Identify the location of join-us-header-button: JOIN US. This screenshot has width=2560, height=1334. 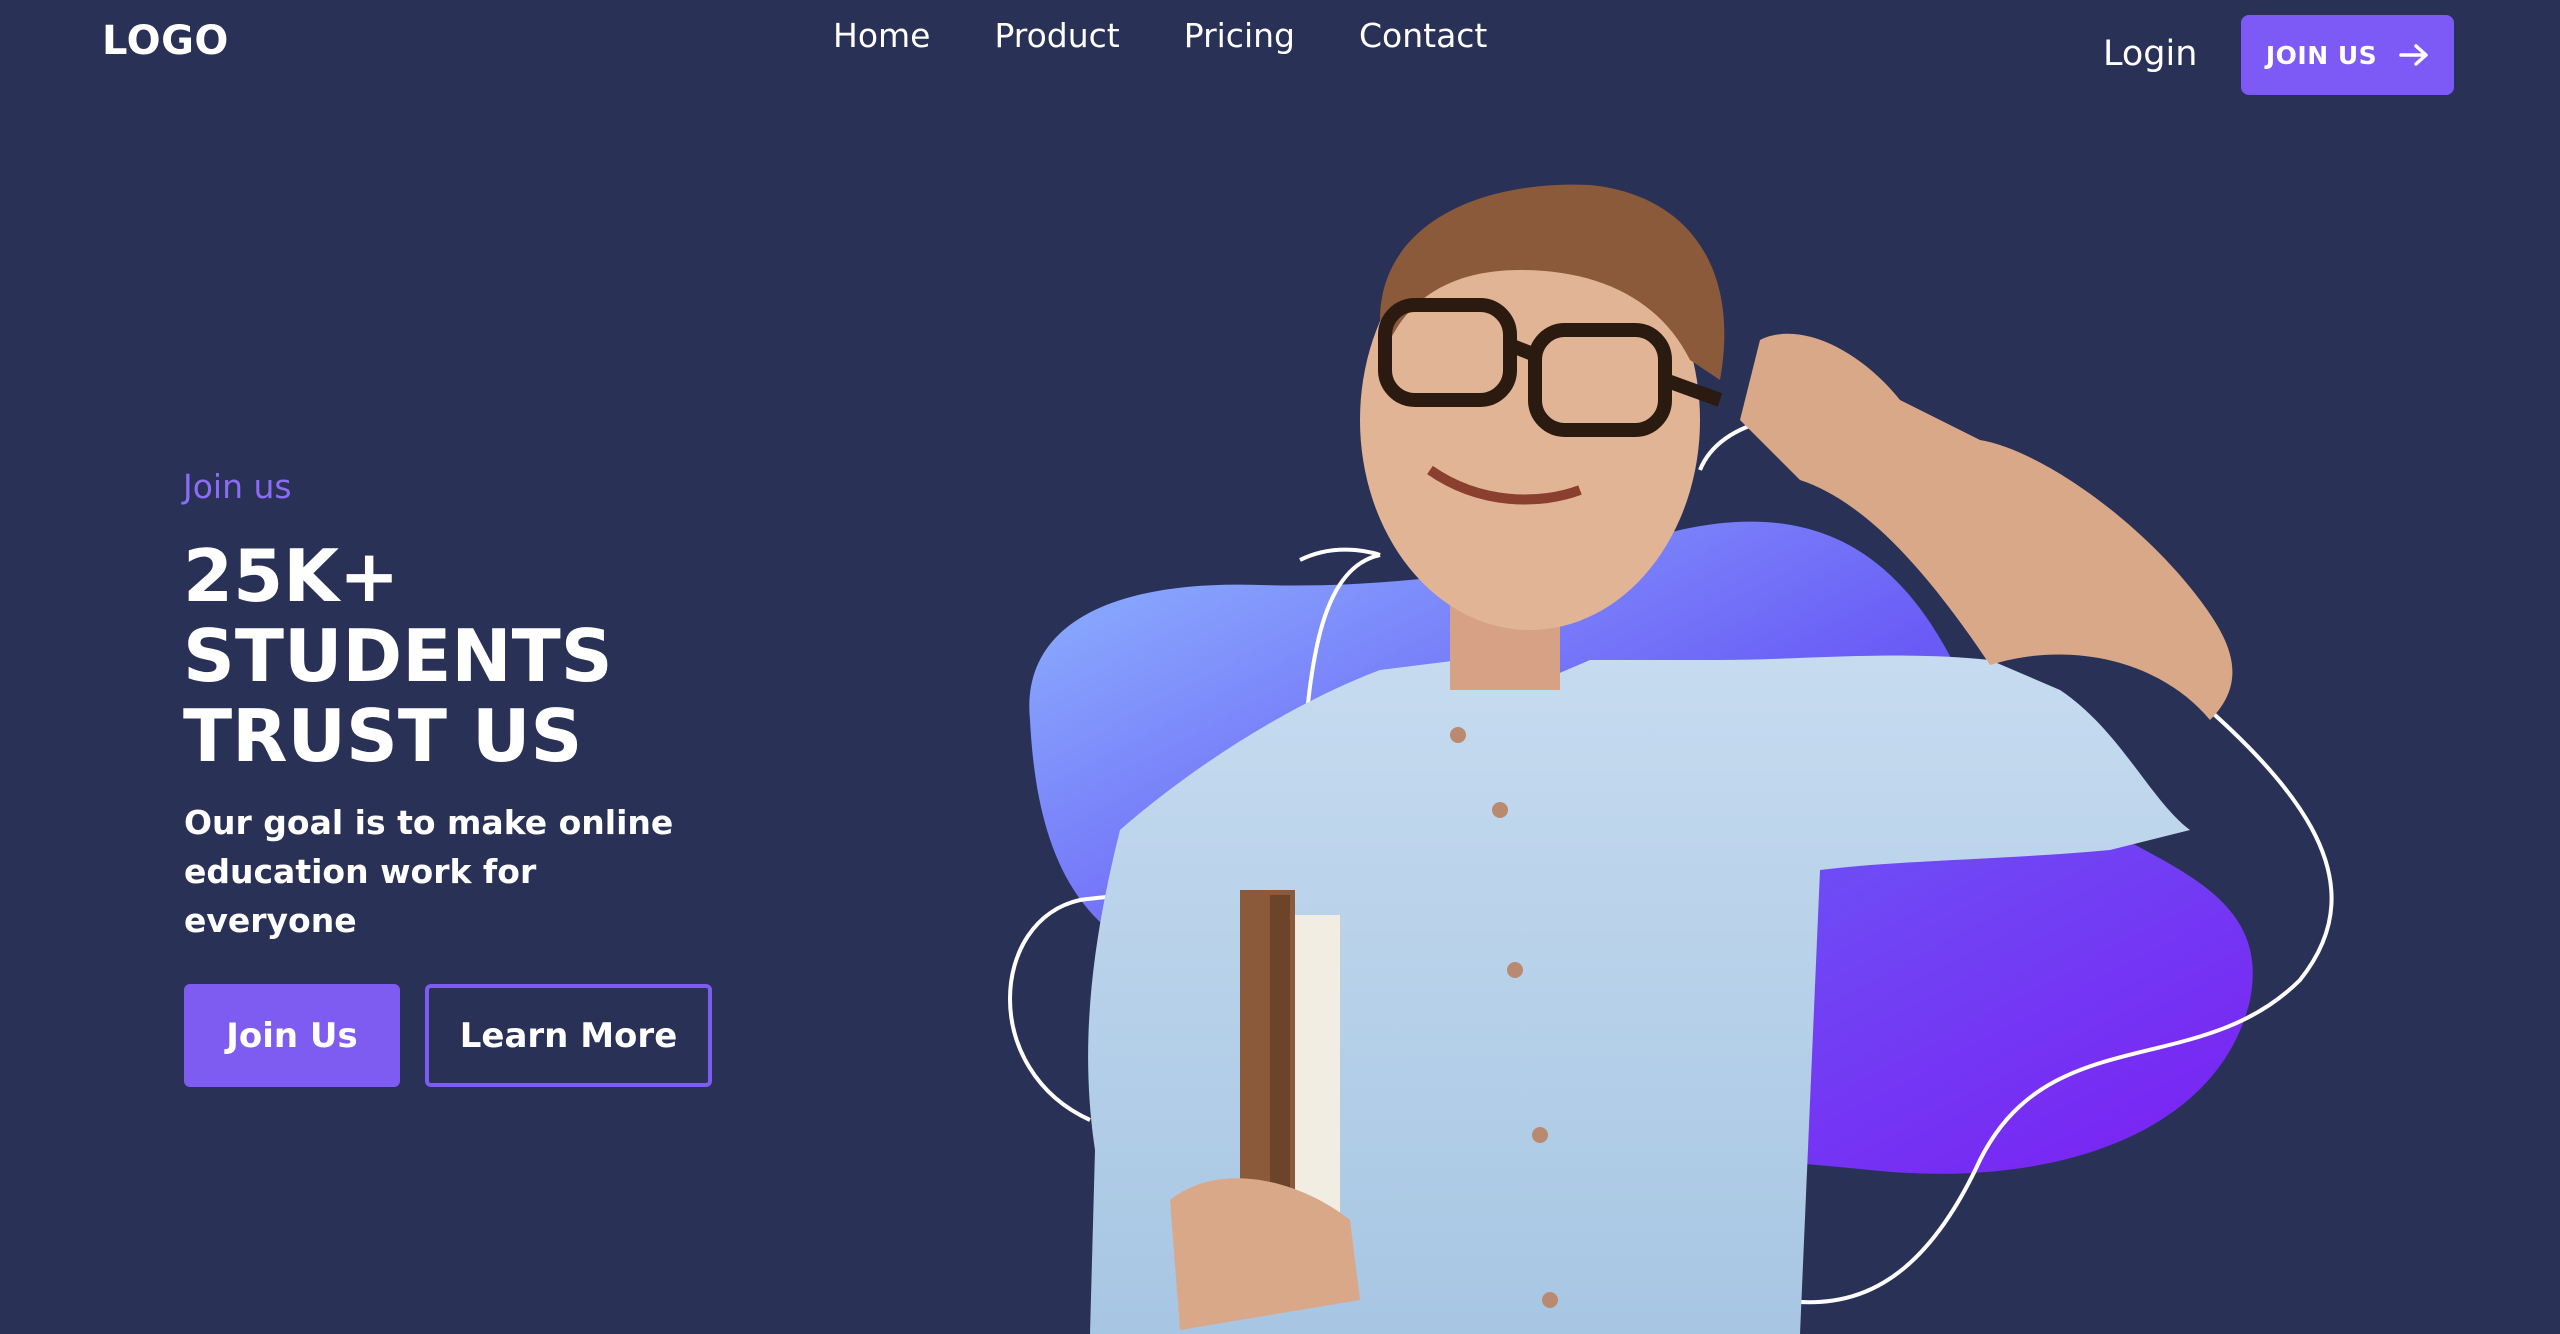
(2347, 55).